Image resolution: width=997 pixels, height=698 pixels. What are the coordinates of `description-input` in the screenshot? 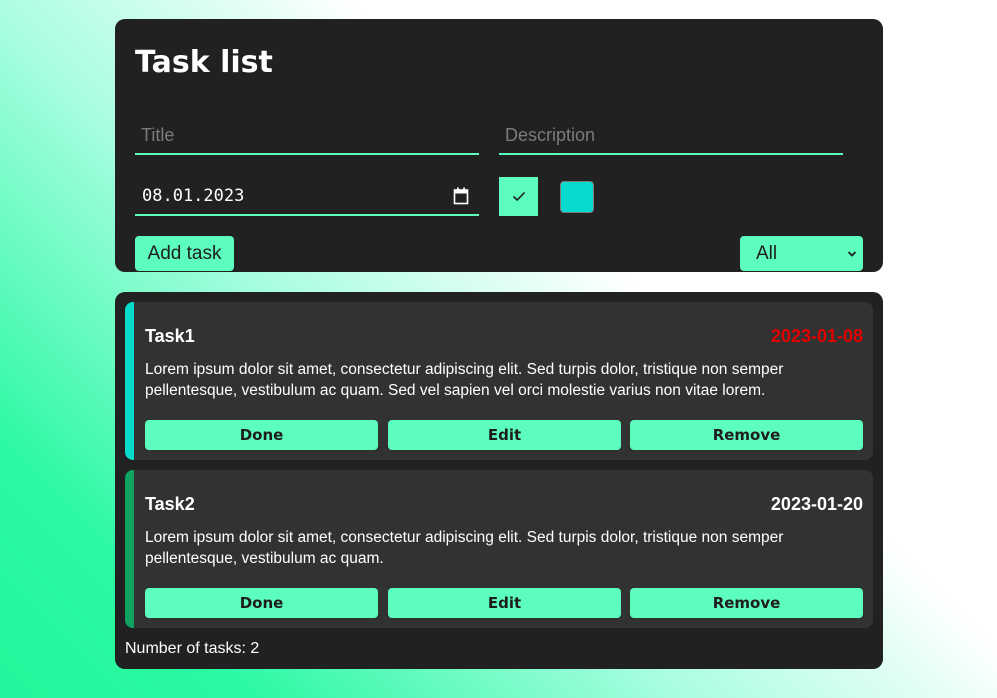 It's located at (671, 136).